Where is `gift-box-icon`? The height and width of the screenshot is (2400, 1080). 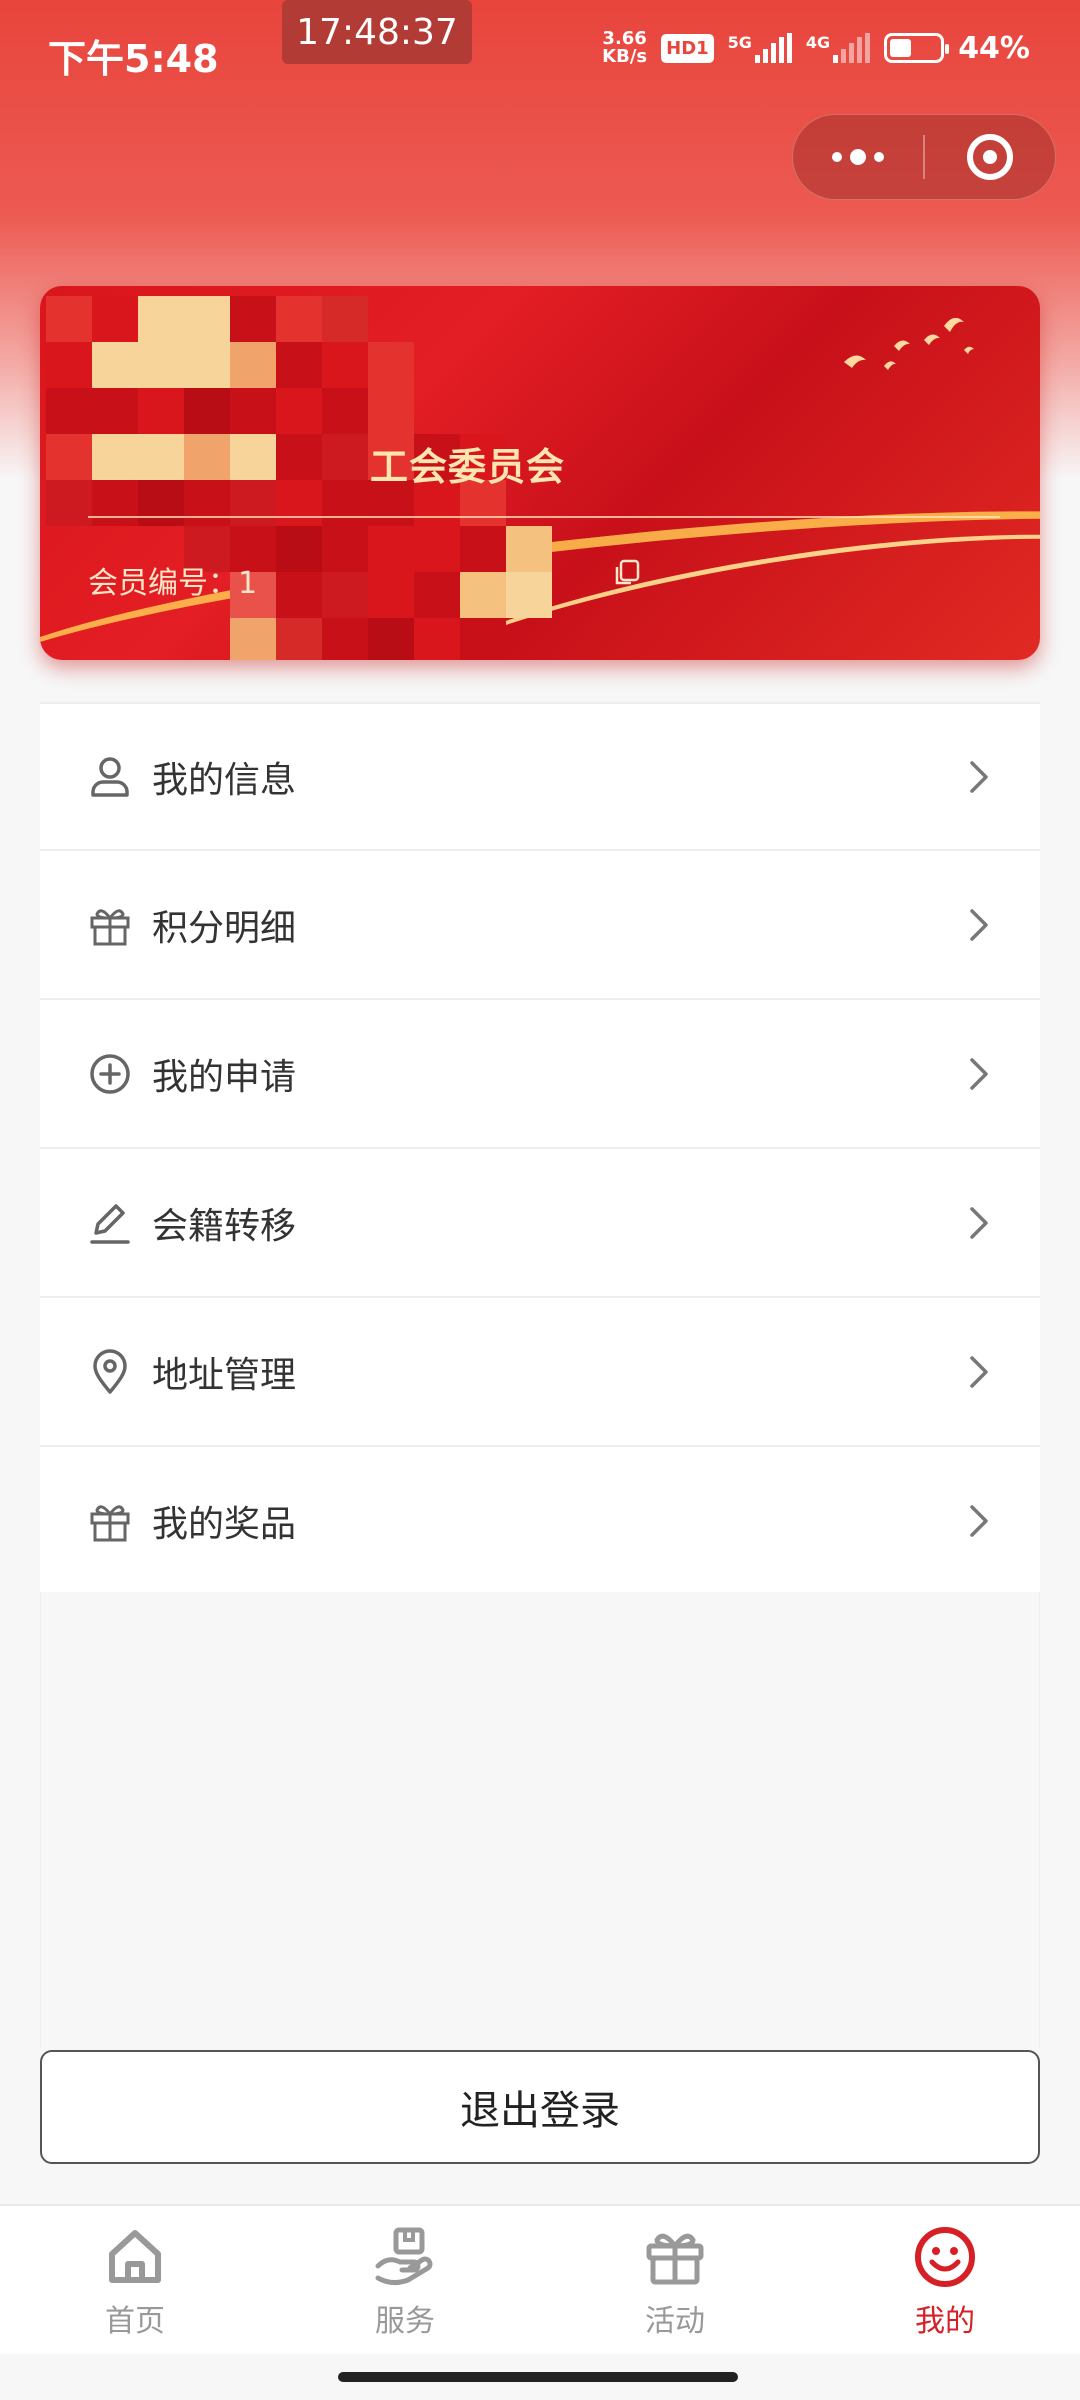
gift-box-icon is located at coordinates (675, 2259).